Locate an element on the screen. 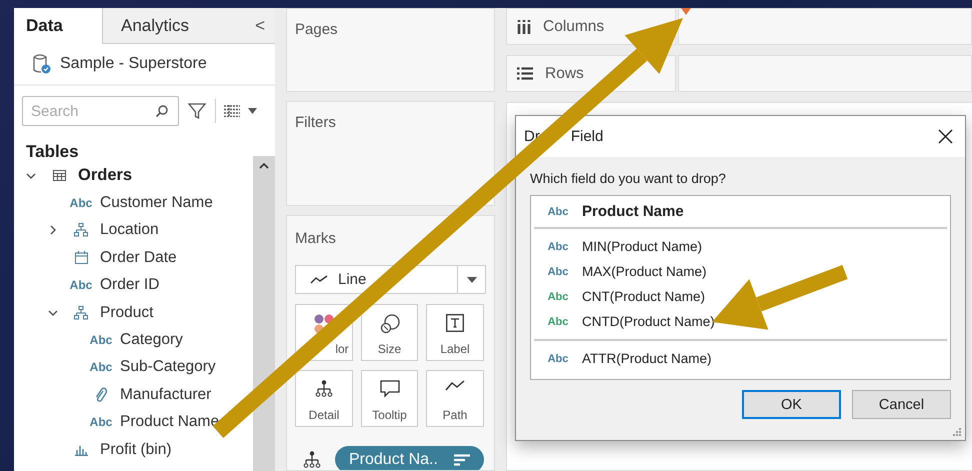  columns-icon is located at coordinates (524, 27).